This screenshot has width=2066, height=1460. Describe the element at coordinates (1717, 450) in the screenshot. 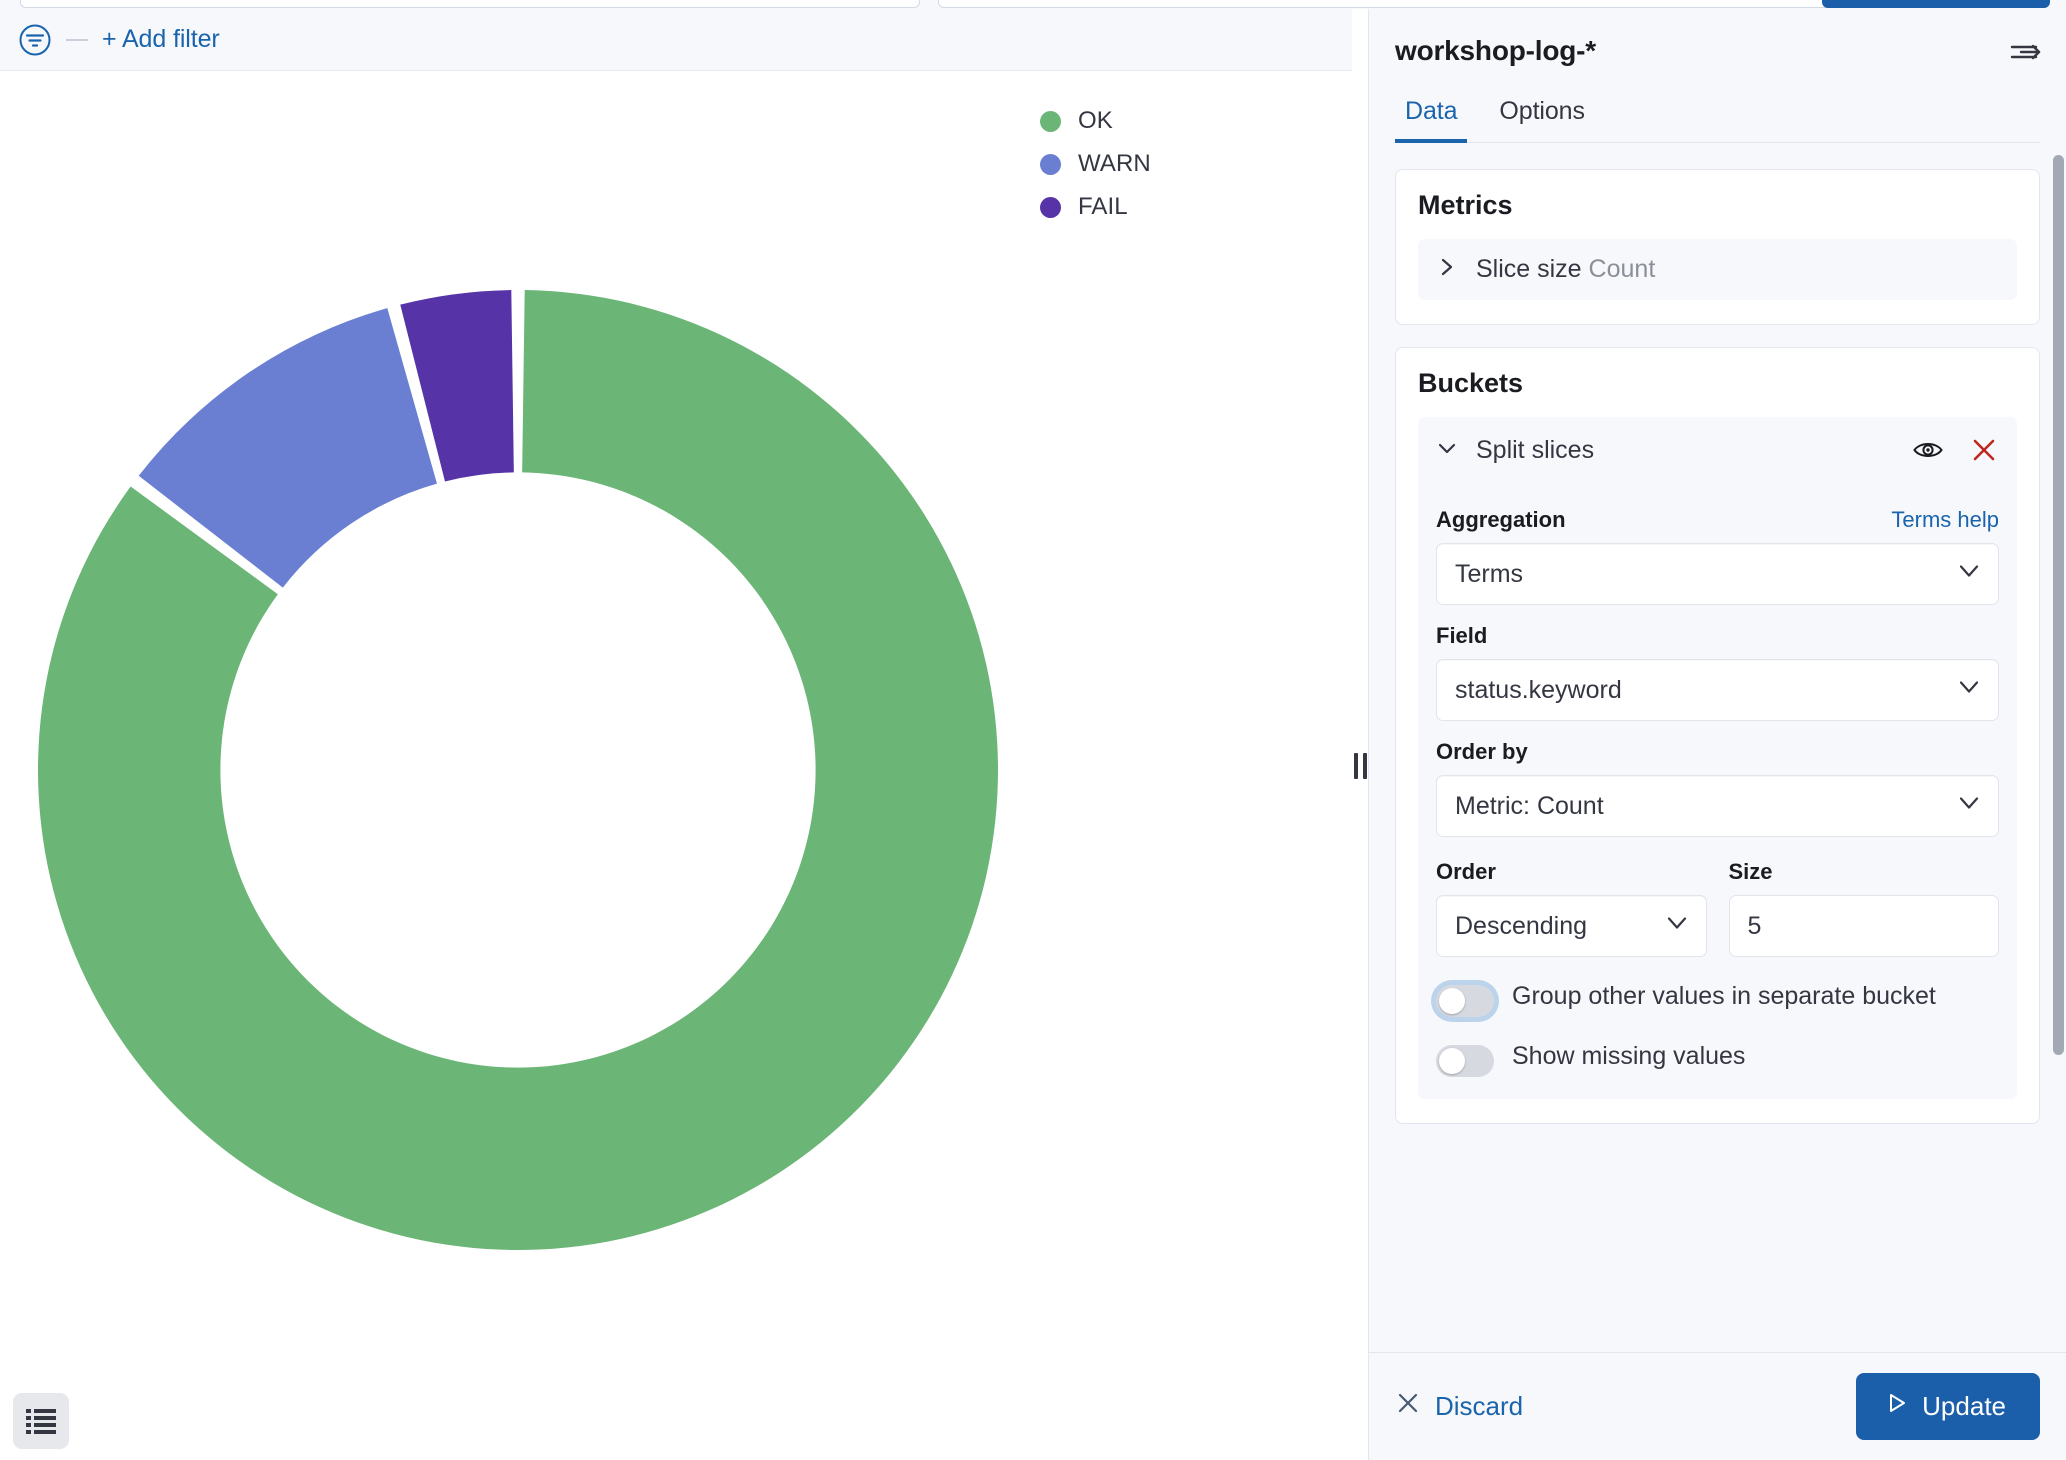

I see `split-slices-header: Split slices` at that location.